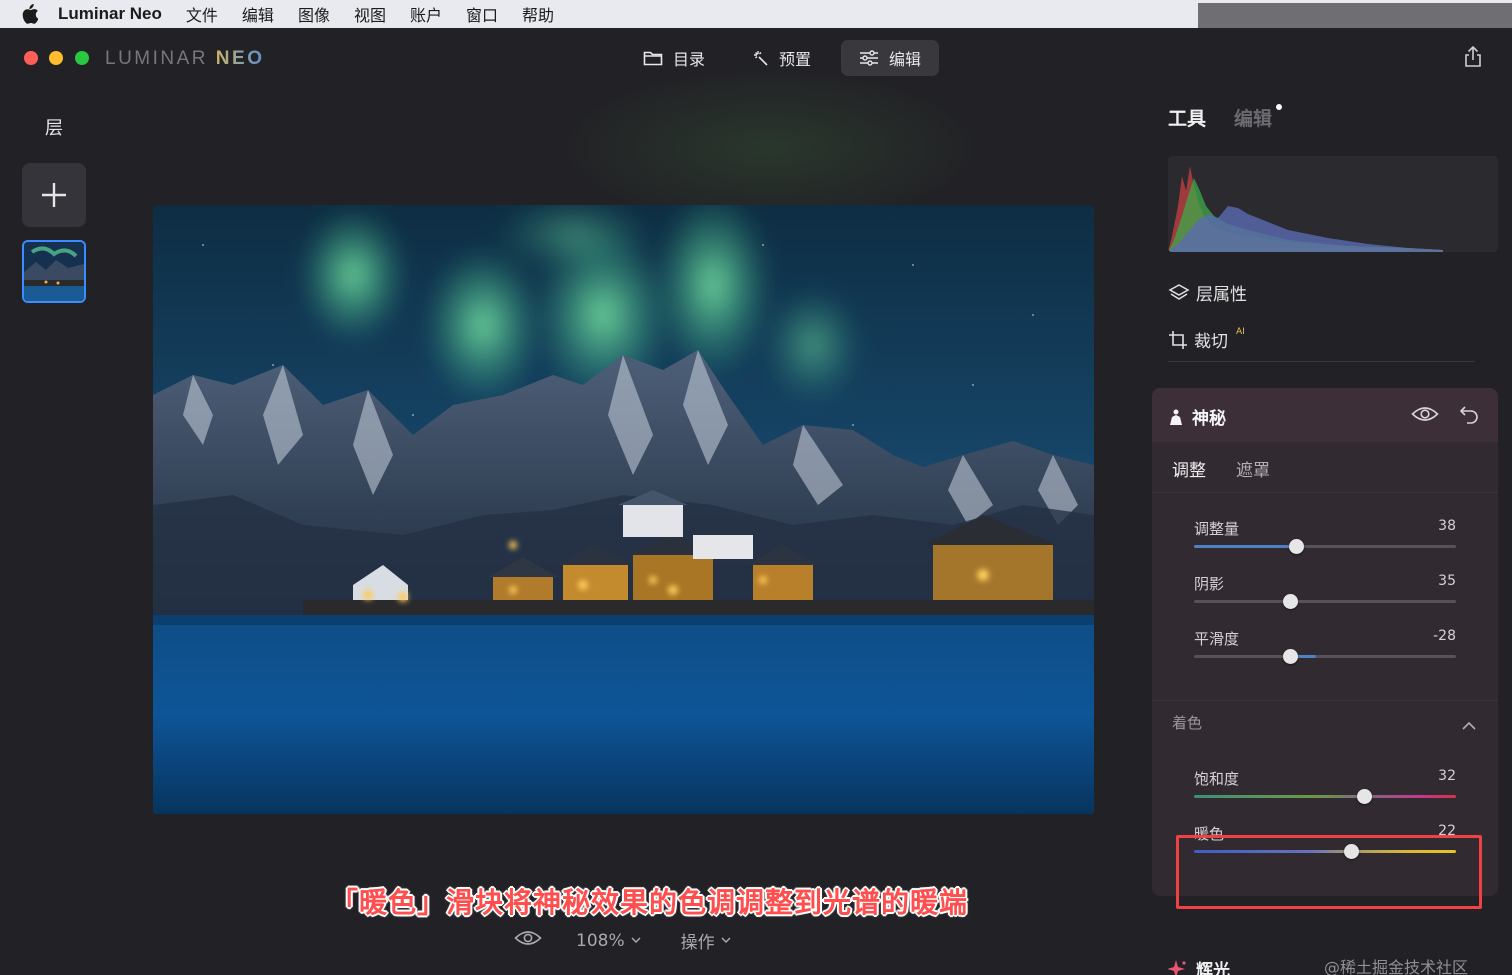 The image size is (1512, 975). Describe the element at coordinates (869, 58) in the screenshot. I see `sliders-icon` at that location.